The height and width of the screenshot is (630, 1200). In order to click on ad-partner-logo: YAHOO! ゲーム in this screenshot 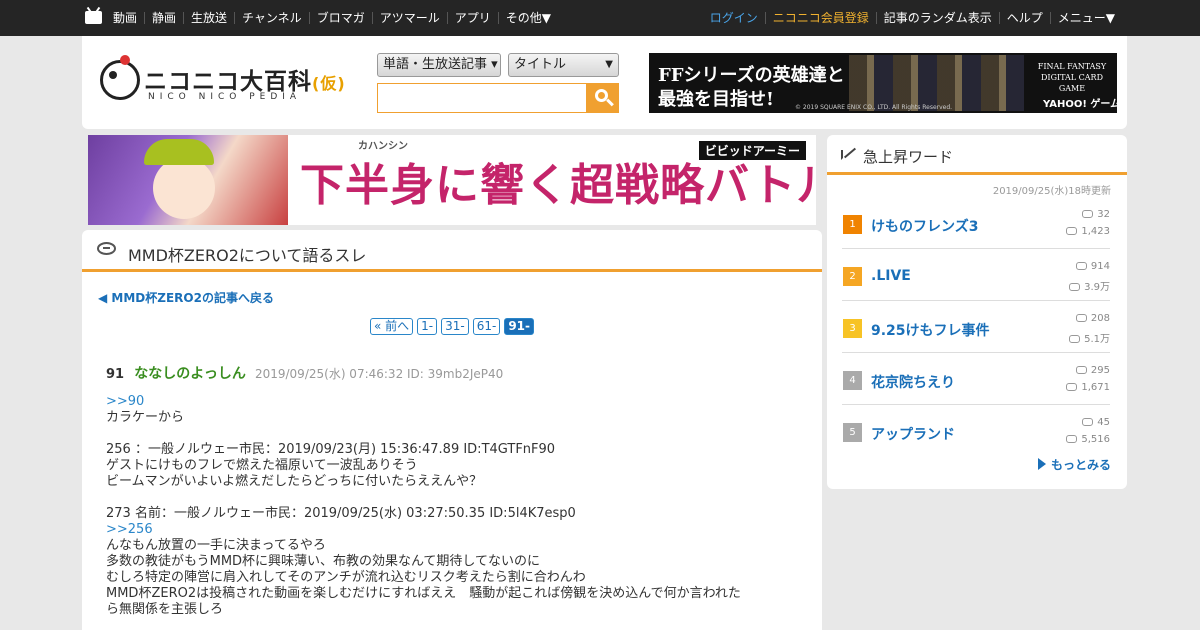, I will do `click(1080, 104)`.